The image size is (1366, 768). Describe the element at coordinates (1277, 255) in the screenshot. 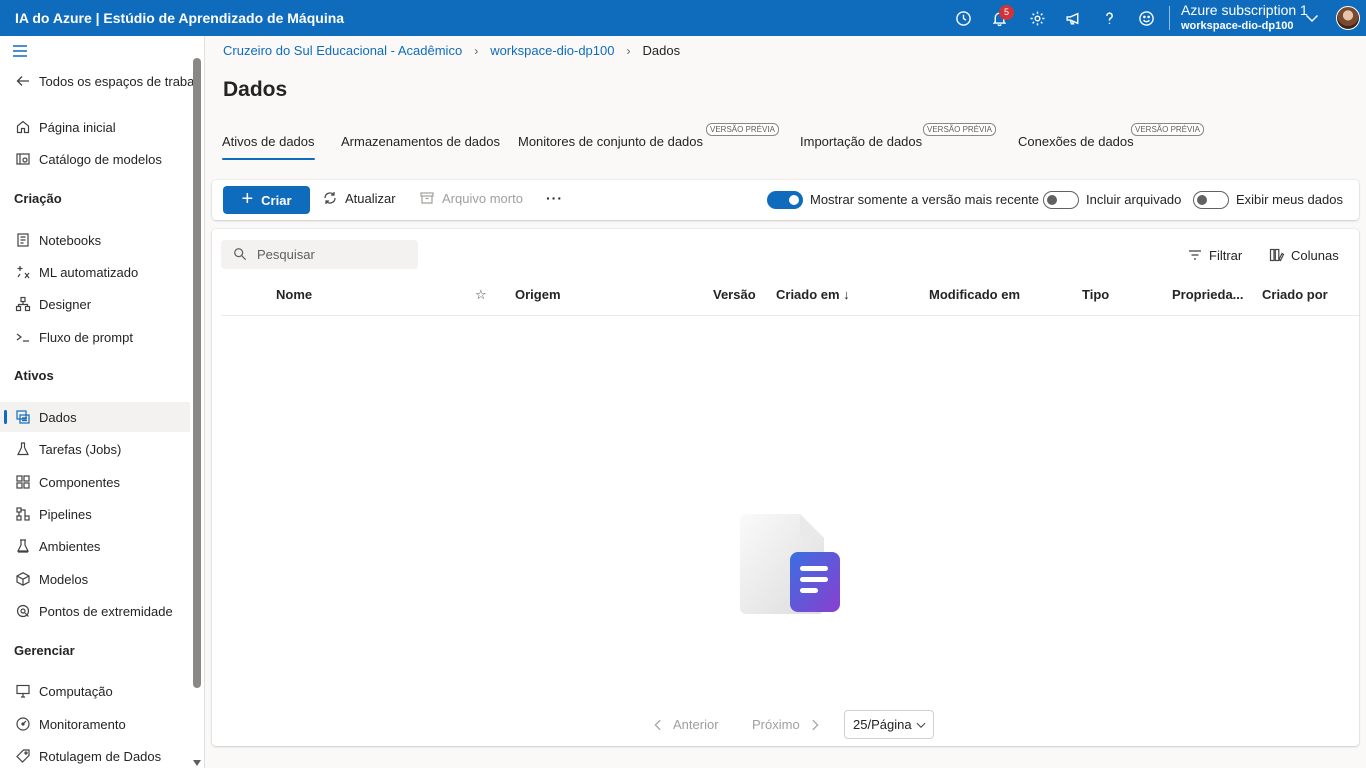

I see `columns-icon` at that location.